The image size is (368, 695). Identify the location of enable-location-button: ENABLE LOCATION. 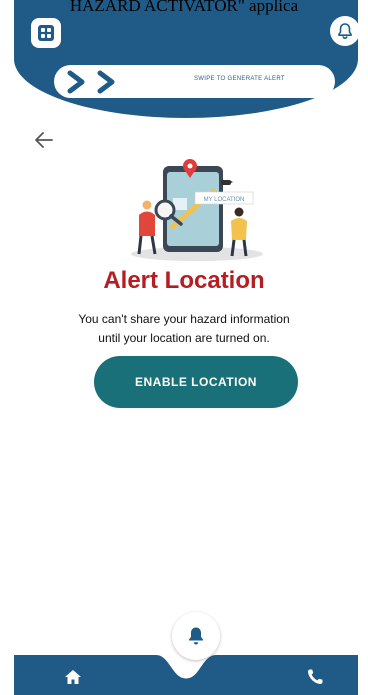
(196, 382).